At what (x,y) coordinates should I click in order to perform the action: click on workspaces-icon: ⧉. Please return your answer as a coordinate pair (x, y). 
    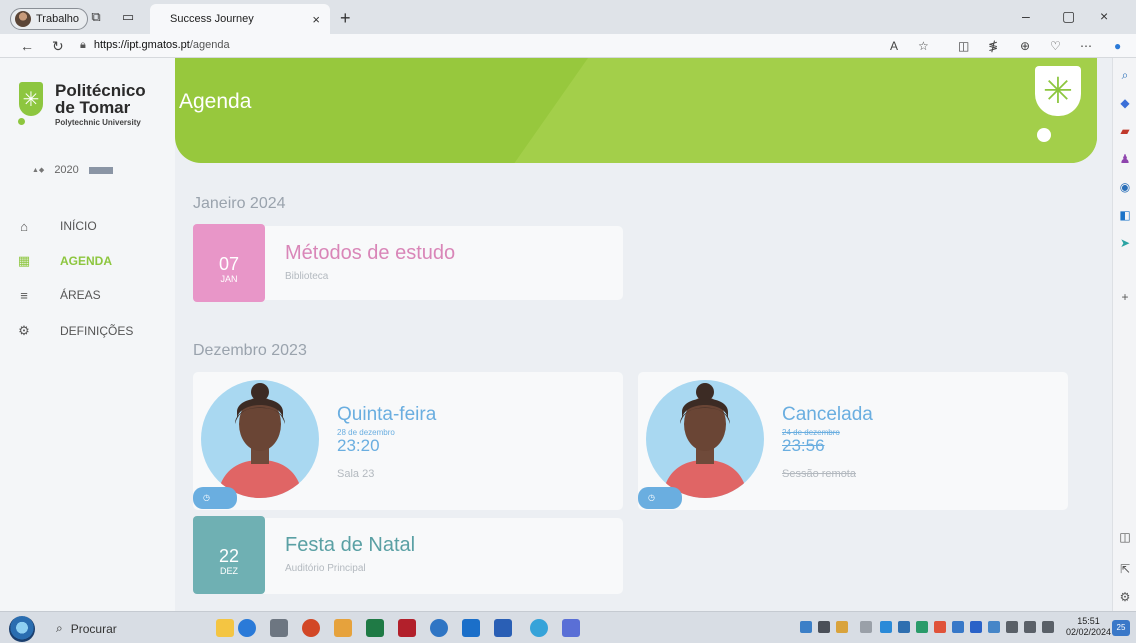
    Looking at the image, I should click on (96, 17).